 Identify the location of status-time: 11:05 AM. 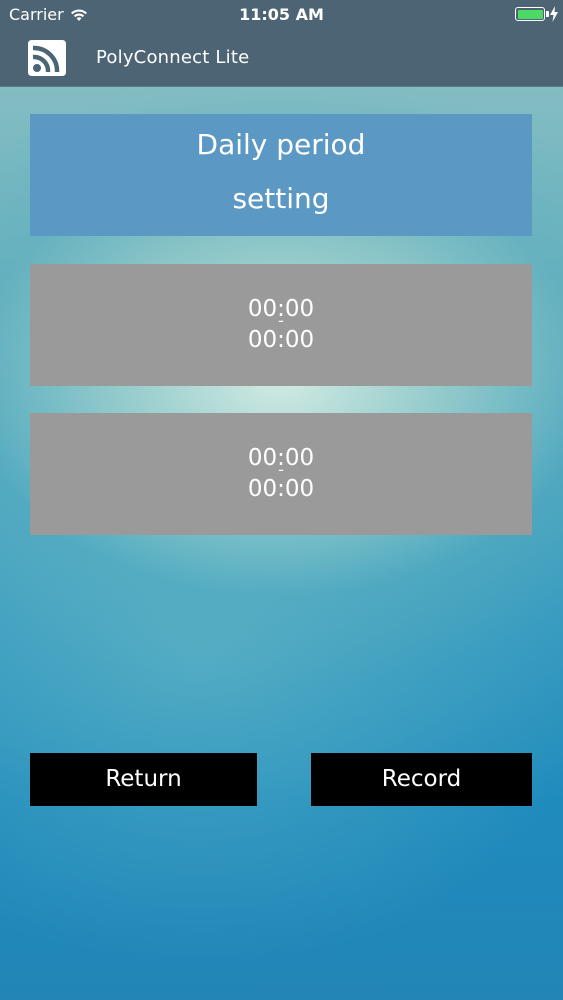
(281, 14).